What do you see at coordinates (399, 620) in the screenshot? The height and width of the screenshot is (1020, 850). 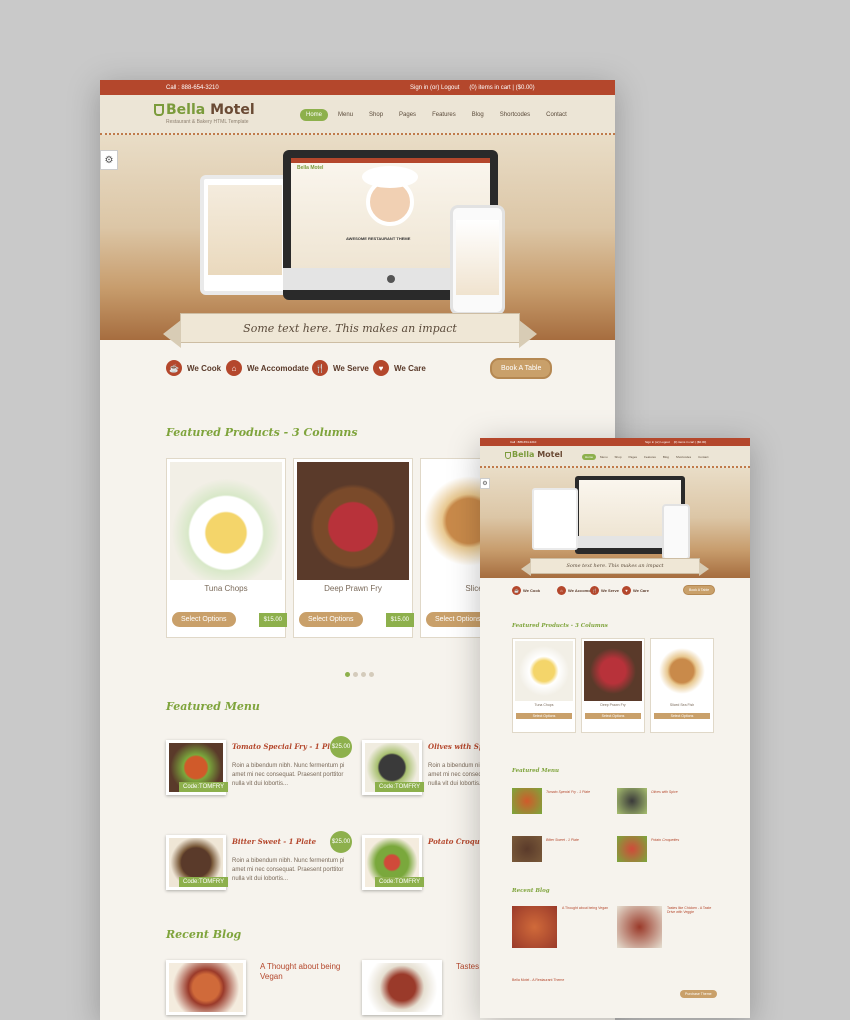 I see `product-price: $15.00` at bounding box center [399, 620].